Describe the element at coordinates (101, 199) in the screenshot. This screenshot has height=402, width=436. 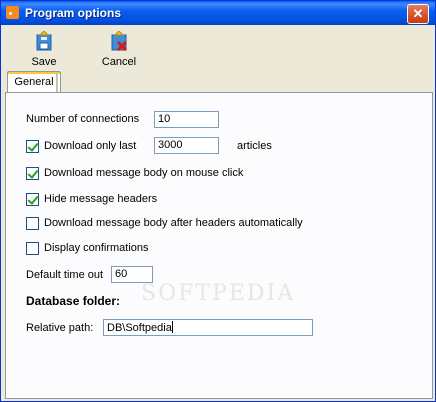
I see `hide-headers-label: Hide message headers` at that location.